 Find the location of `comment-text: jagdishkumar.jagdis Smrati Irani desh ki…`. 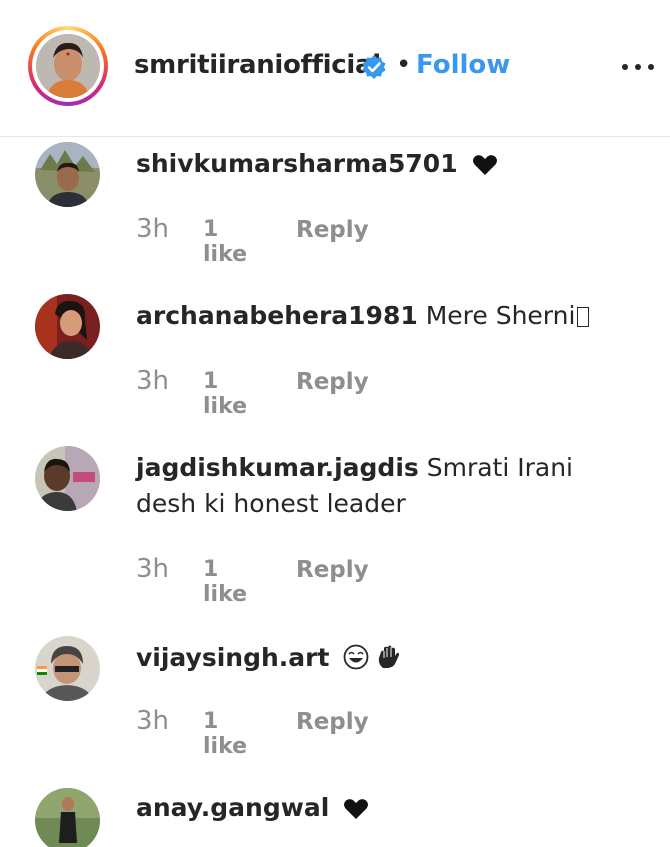

comment-text: jagdishkumar.jagdis Smrati Irani desh ki… is located at coordinates (381, 486).